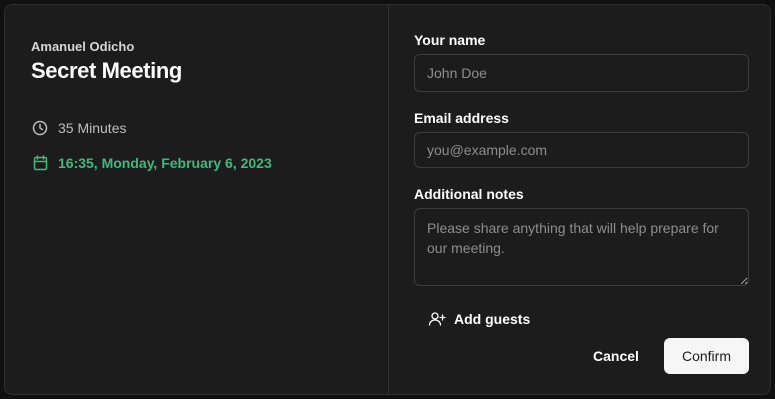 The height and width of the screenshot is (399, 775). What do you see at coordinates (469, 194) in the screenshot?
I see `notes-label: Additional notes` at bounding box center [469, 194].